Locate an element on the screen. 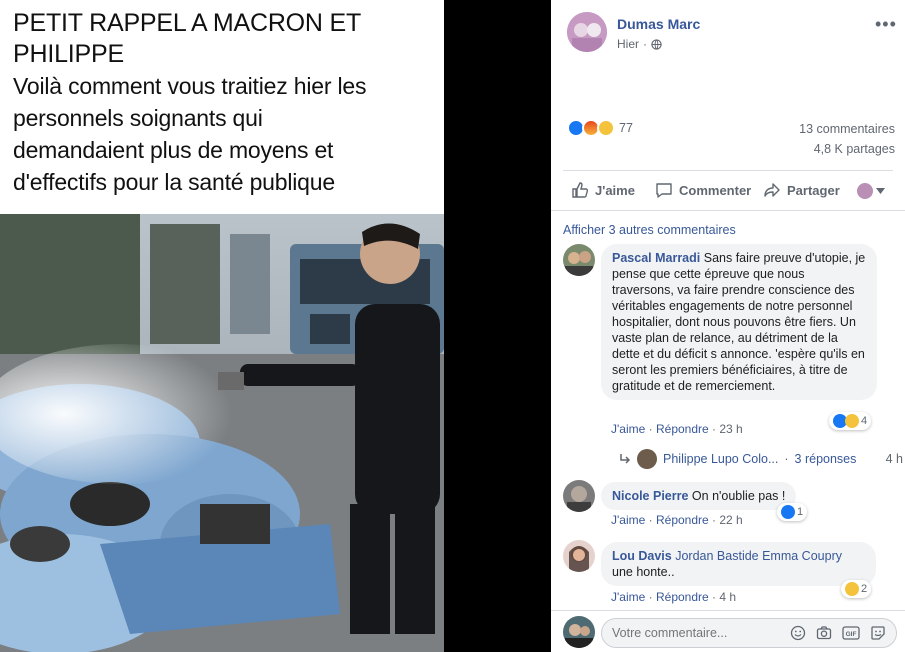 This screenshot has width=905, height=652. post-time-label: Hier is located at coordinates (628, 44).